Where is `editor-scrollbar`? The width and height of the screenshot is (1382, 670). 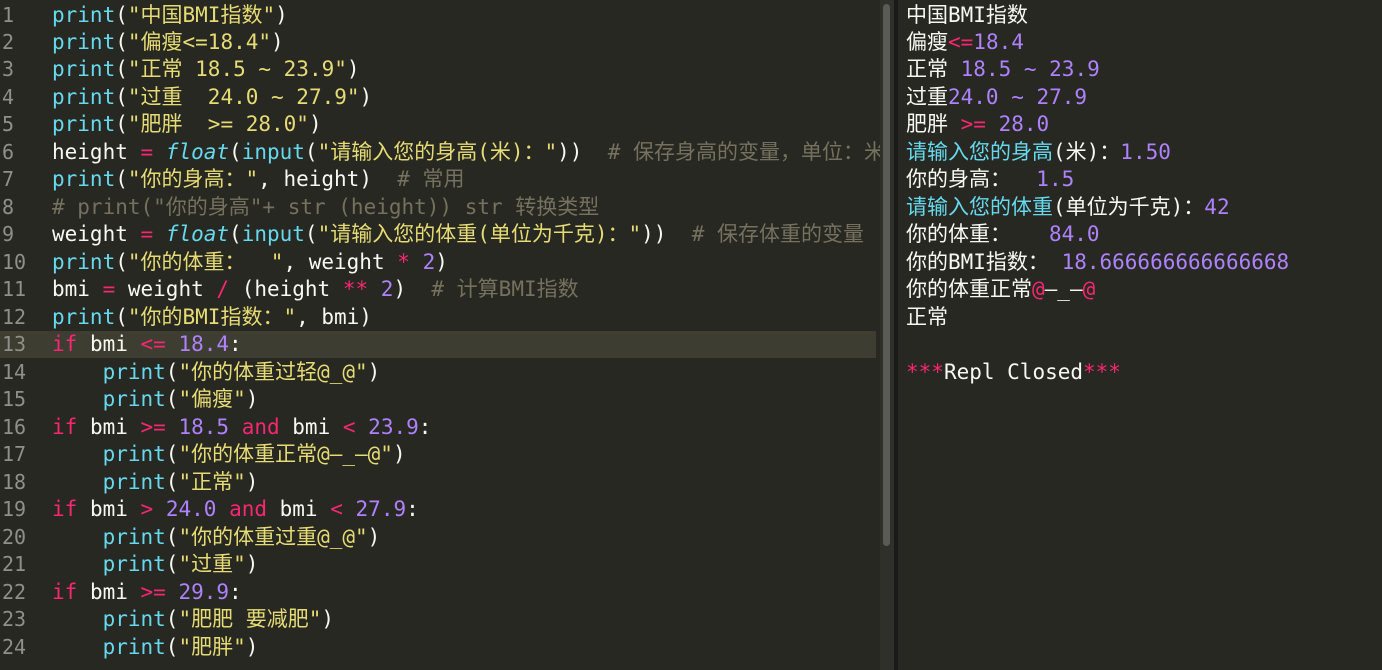 editor-scrollbar is located at coordinates (887, 335).